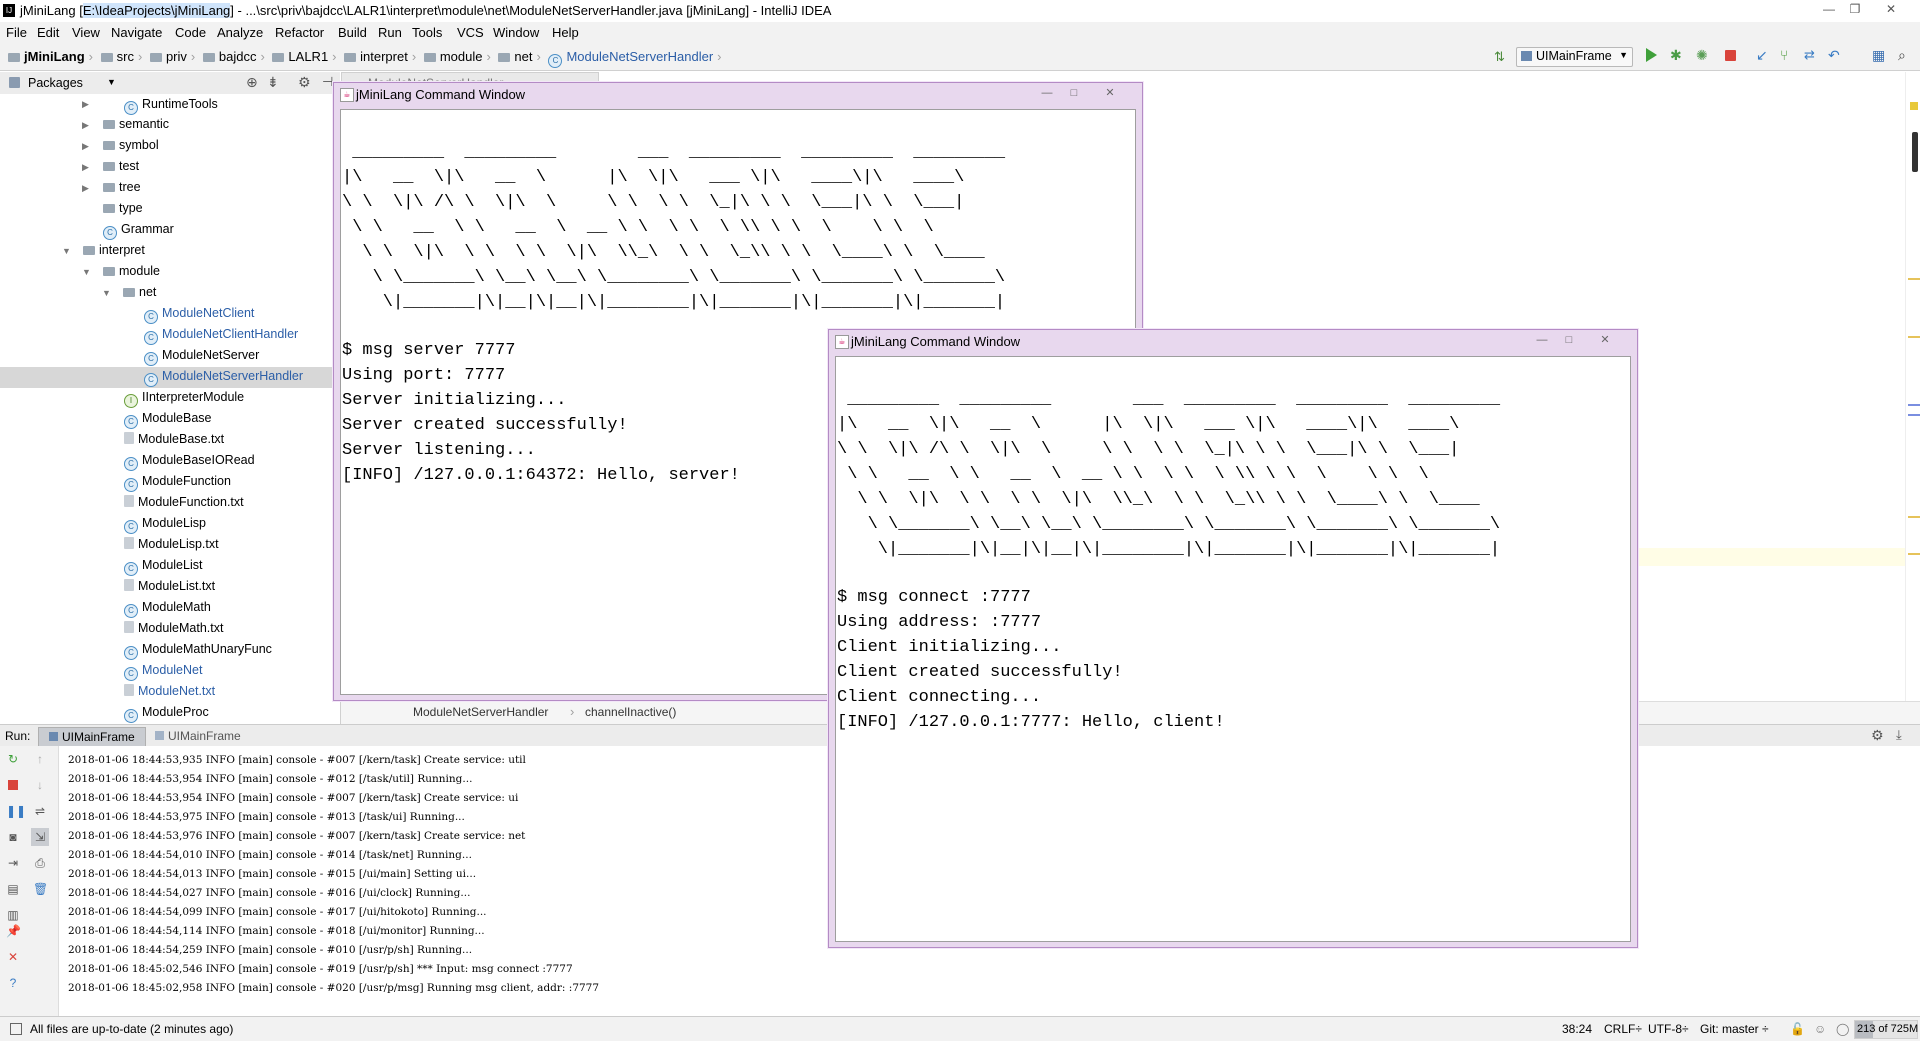  What do you see at coordinates (1834, 55) in the screenshot?
I see `vcs-revert-icon: ↶` at bounding box center [1834, 55].